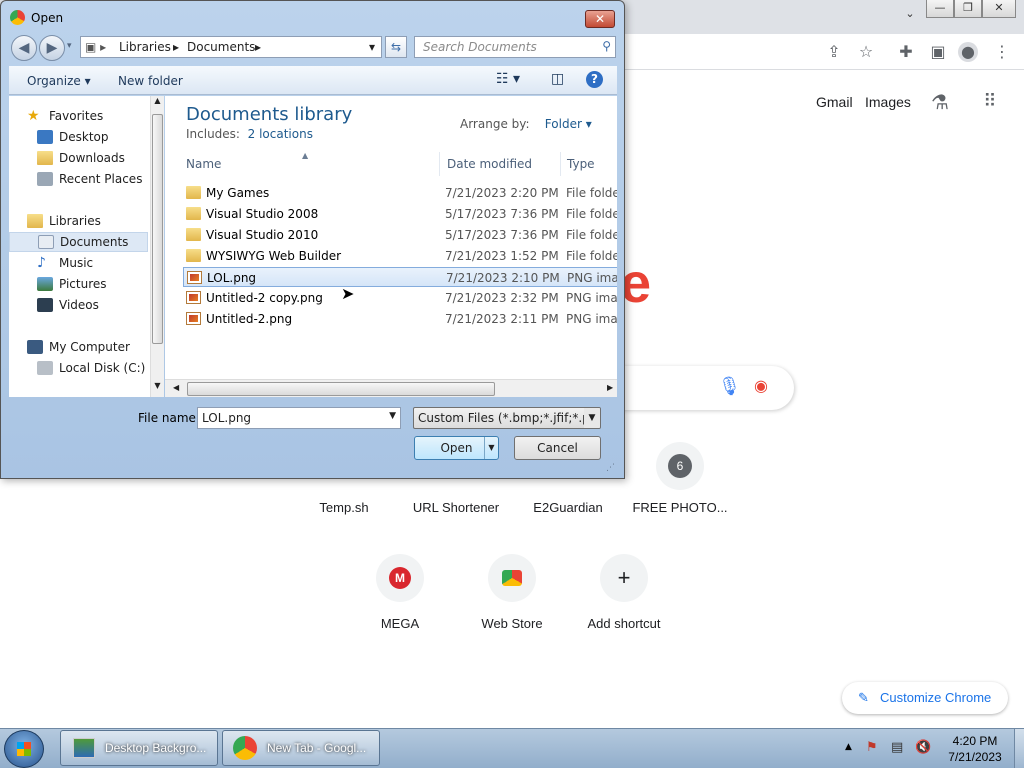 This screenshot has width=1024, height=768. I want to click on breadcrumb-documents: Documents, so click(221, 47).